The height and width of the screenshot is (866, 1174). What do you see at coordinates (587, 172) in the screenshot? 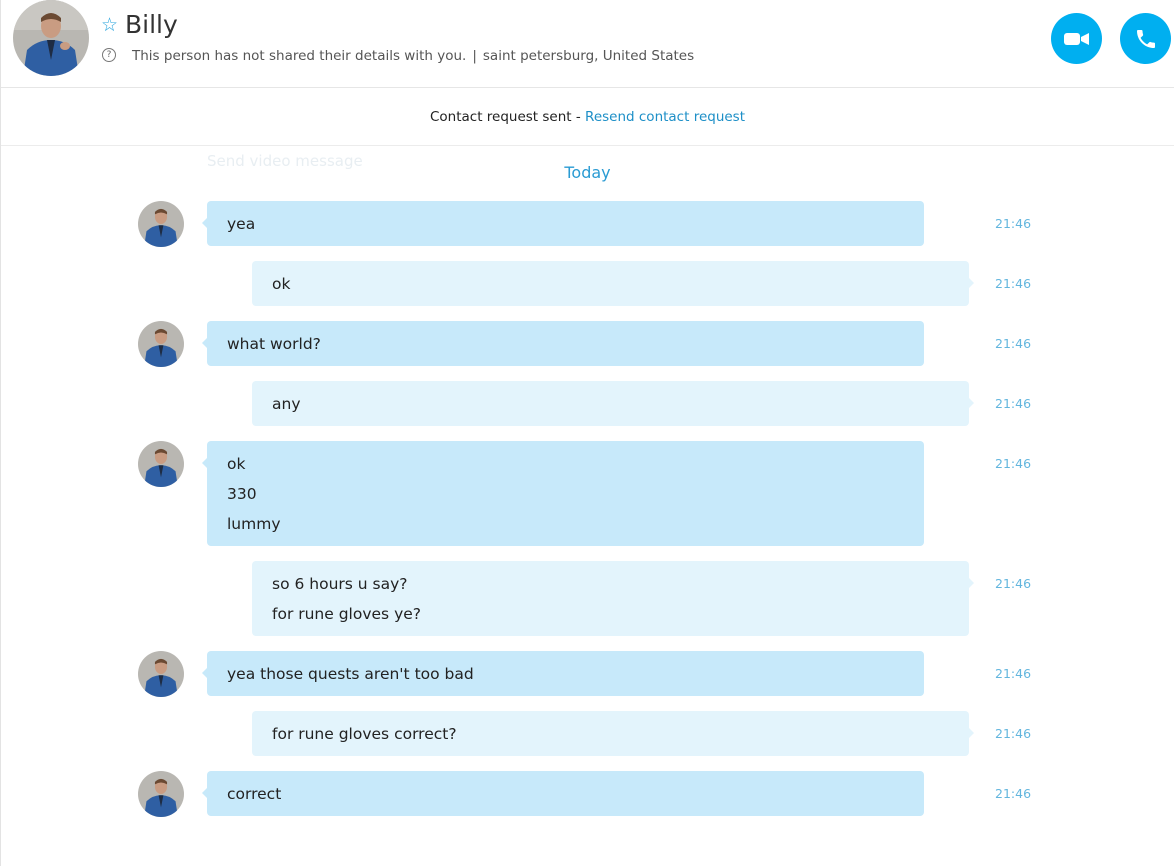
I see `day-separator: Today` at bounding box center [587, 172].